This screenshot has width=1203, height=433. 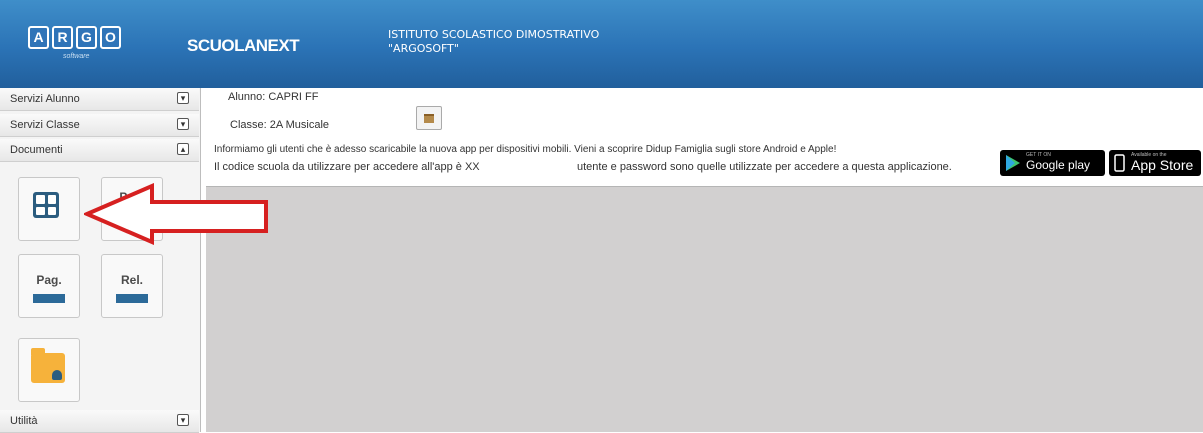 What do you see at coordinates (45, 99) in the screenshot?
I see `section-label: Servizi Alunno` at bounding box center [45, 99].